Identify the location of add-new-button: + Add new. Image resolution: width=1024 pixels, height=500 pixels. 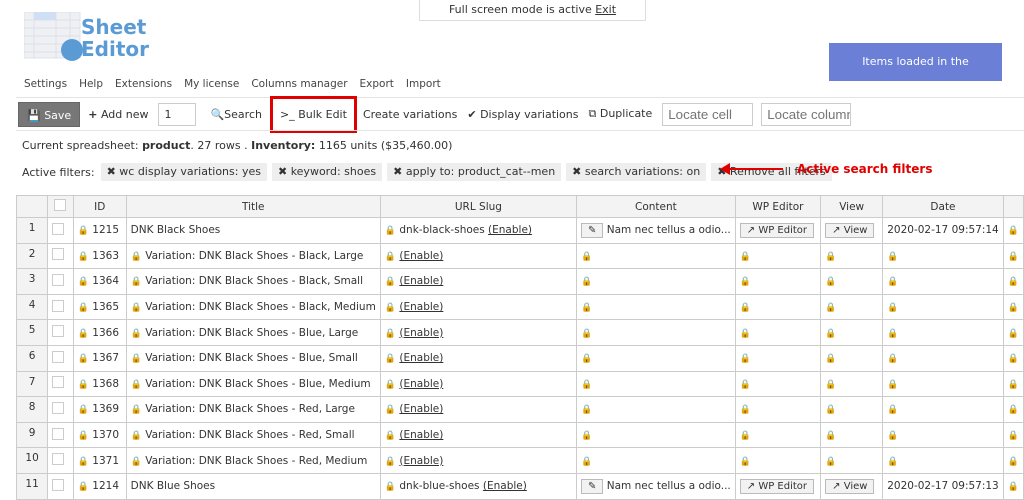
(118, 114).